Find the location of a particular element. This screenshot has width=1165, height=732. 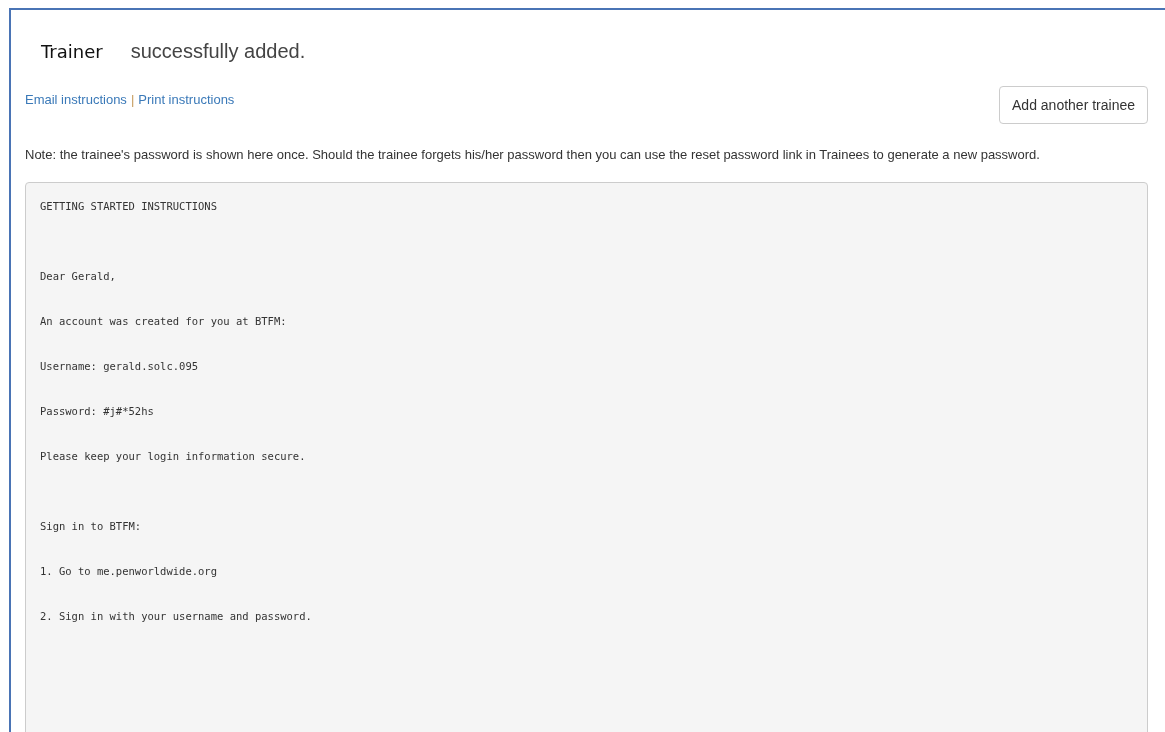

note-text: Note: the trainee's password is shown here once. Should the trainee forgets his/her password then you can use the reset password link in Trainees to generate a new password. is located at coordinates (533, 155).